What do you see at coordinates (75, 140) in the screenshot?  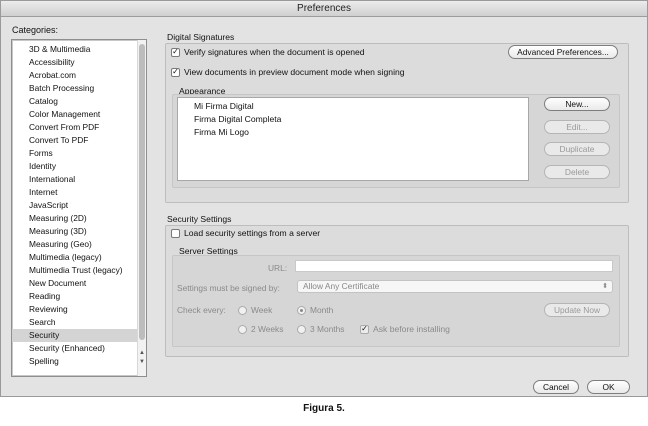 I see `category-item-convert-to-pdf: Convert To PDF` at bounding box center [75, 140].